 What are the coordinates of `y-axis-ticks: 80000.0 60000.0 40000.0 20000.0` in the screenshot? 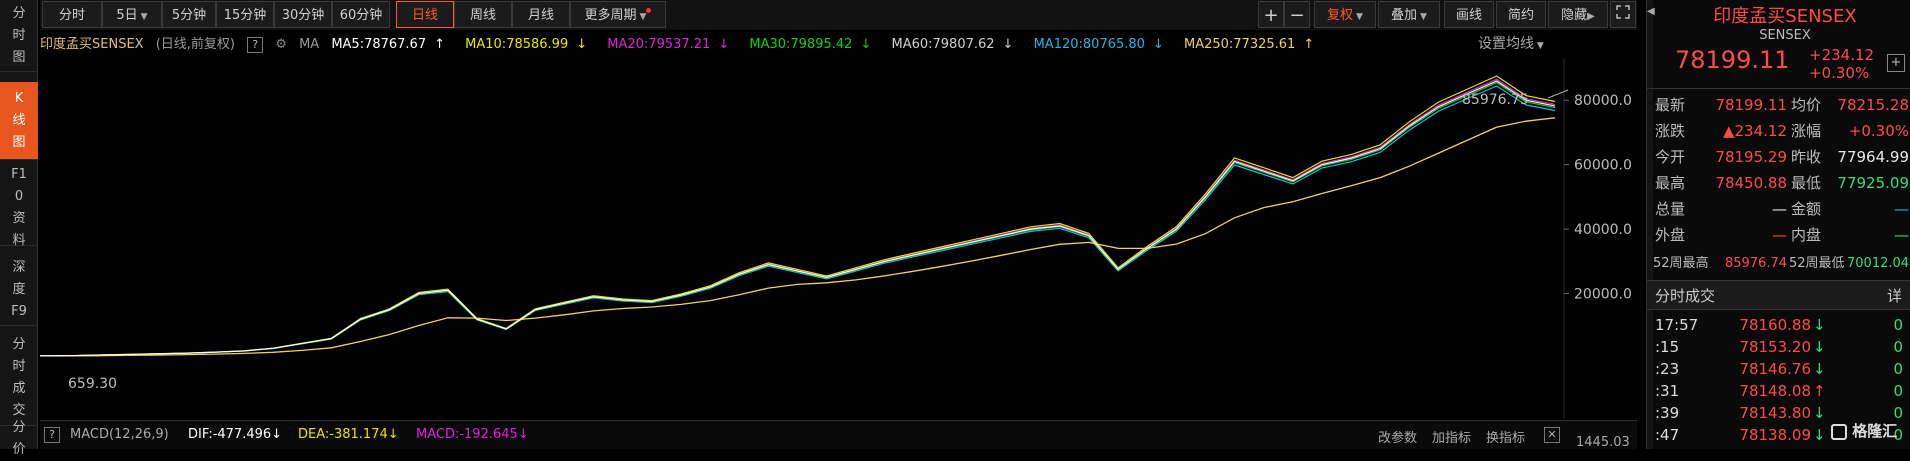 It's located at (1598, 198).